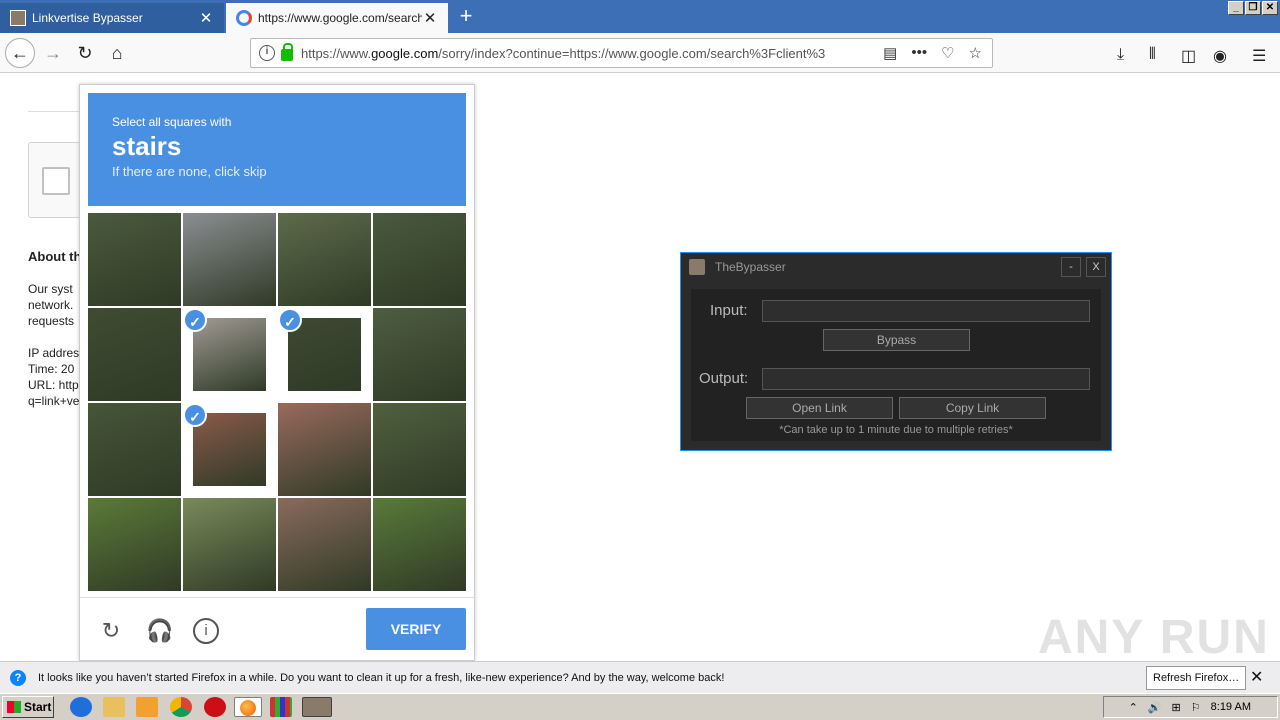  What do you see at coordinates (38, 707) in the screenshot?
I see `start-label: Start` at bounding box center [38, 707].